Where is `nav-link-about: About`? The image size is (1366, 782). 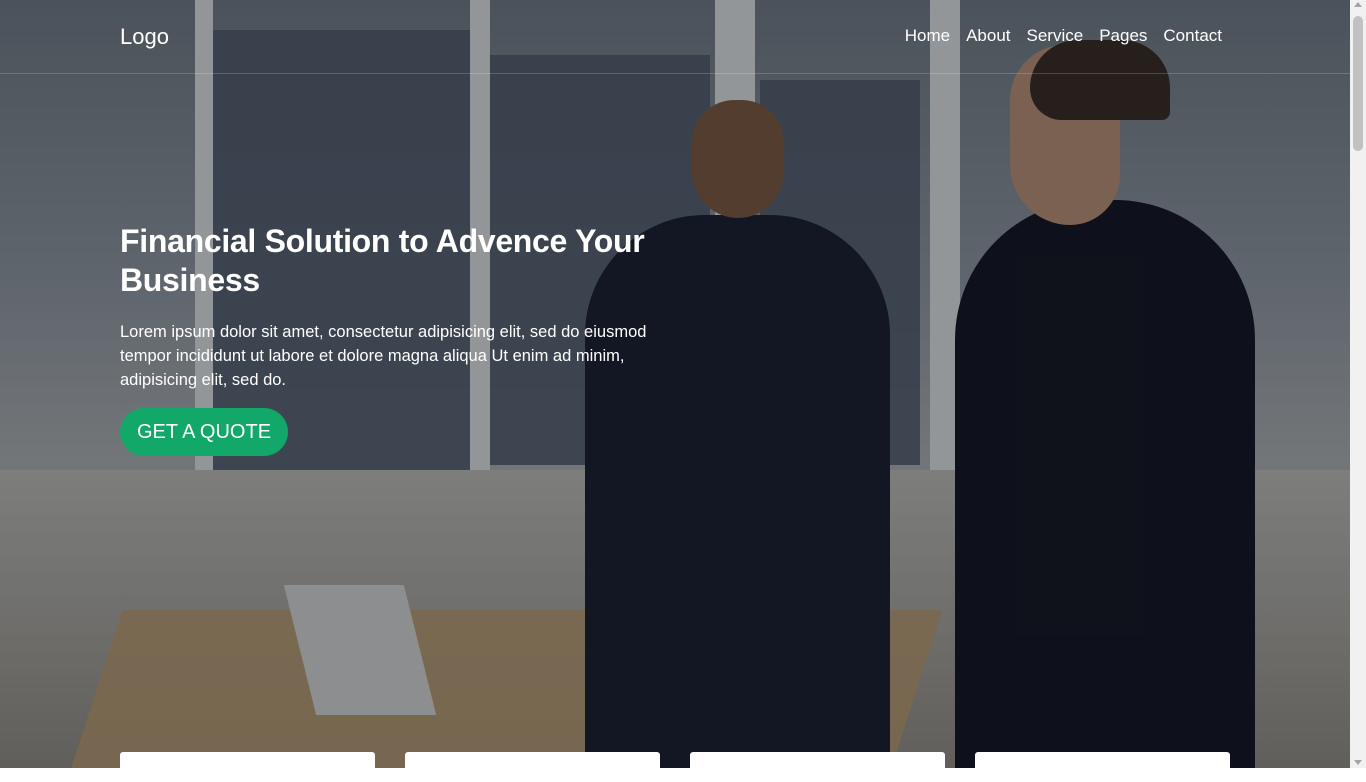 nav-link-about: About is located at coordinates (988, 36).